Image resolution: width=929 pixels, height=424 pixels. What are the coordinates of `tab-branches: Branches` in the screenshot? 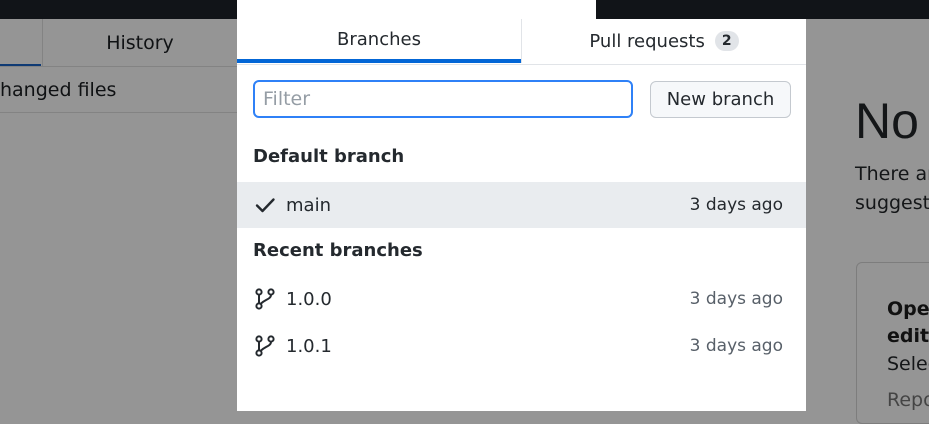 It's located at (379, 41).